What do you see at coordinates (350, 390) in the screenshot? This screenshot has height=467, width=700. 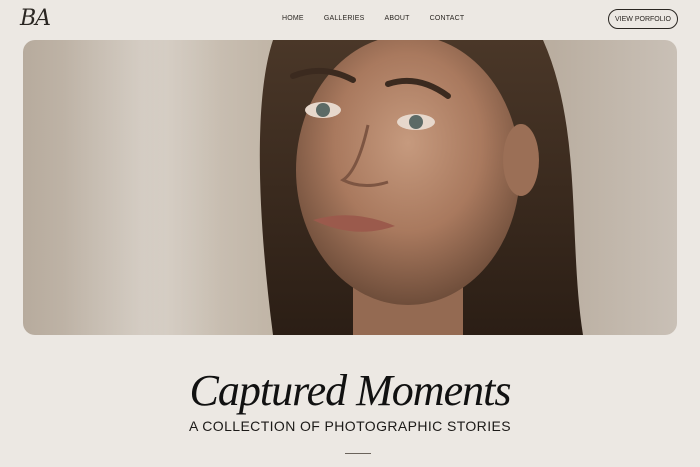 I see `page-title: Captured Moments` at bounding box center [350, 390].